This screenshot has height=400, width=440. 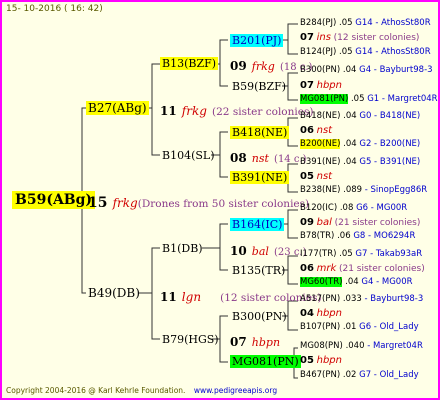 I want to click on gen4-row: 05 hbpn, so click(x=321, y=361).